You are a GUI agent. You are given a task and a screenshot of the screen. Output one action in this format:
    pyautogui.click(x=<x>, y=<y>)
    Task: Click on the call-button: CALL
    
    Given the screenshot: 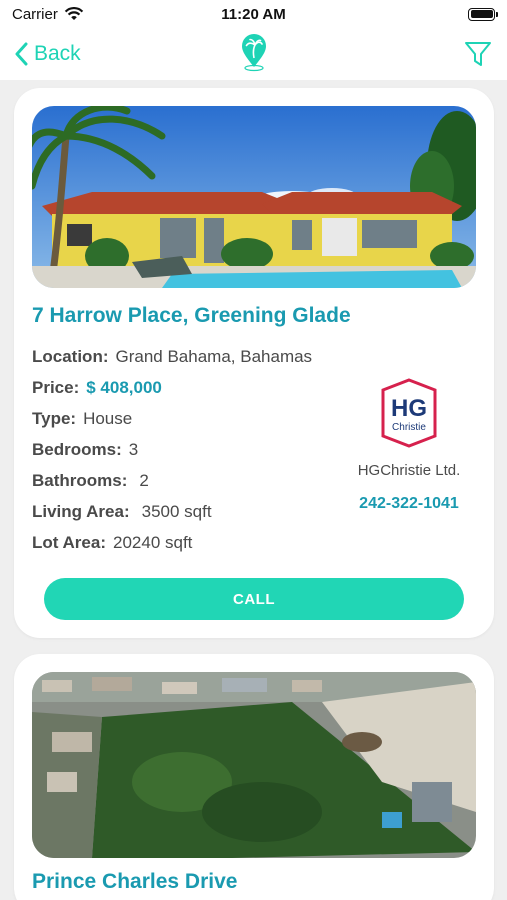 What is the action you would take?
    pyautogui.click(x=254, y=599)
    